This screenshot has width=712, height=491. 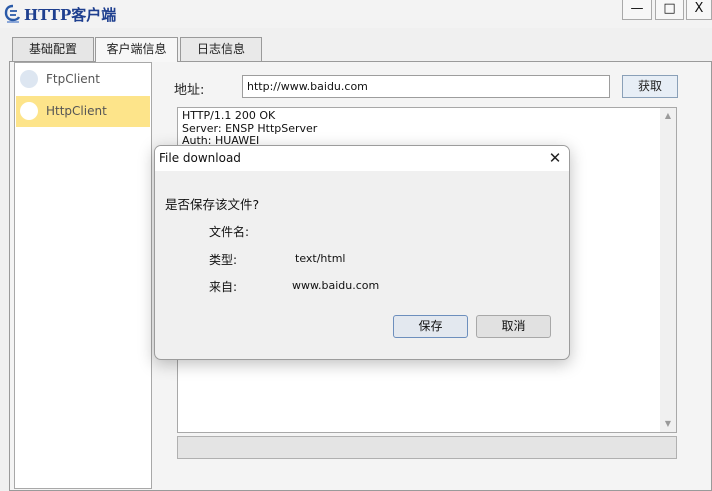 I want to click on tab-client-info: 客户端信息, so click(x=136, y=49).